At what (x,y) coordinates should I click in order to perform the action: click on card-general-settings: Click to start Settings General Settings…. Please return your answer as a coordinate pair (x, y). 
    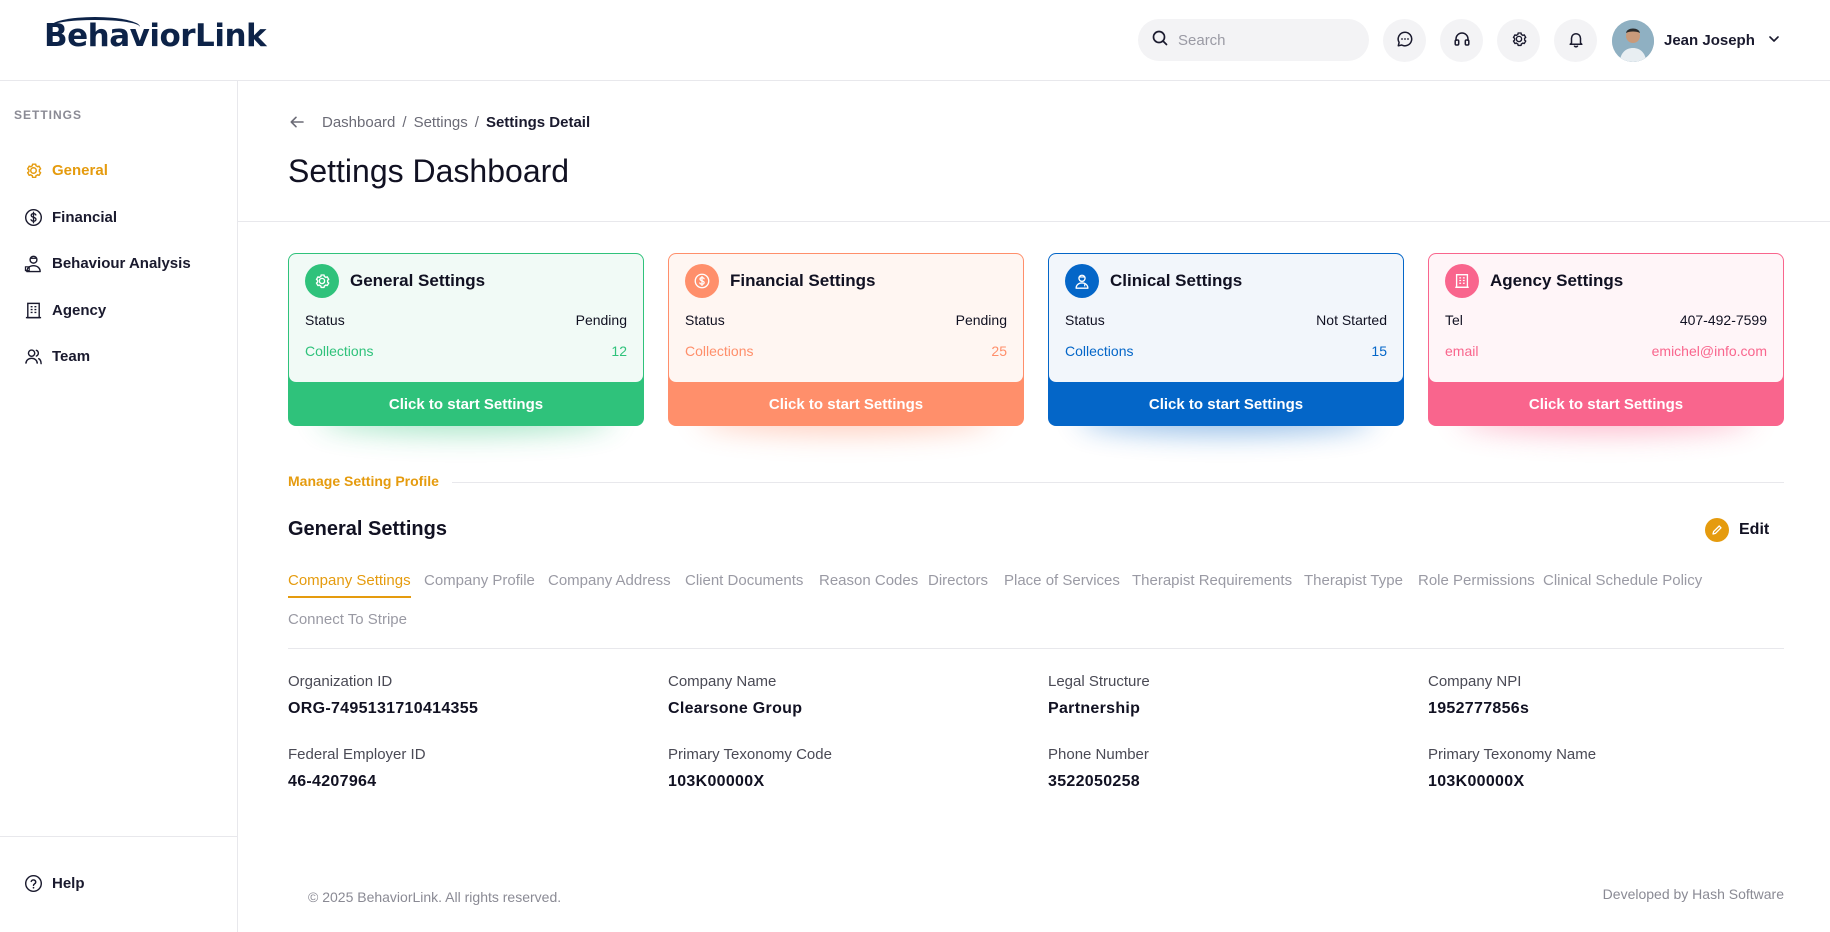
    Looking at the image, I should click on (466, 343).